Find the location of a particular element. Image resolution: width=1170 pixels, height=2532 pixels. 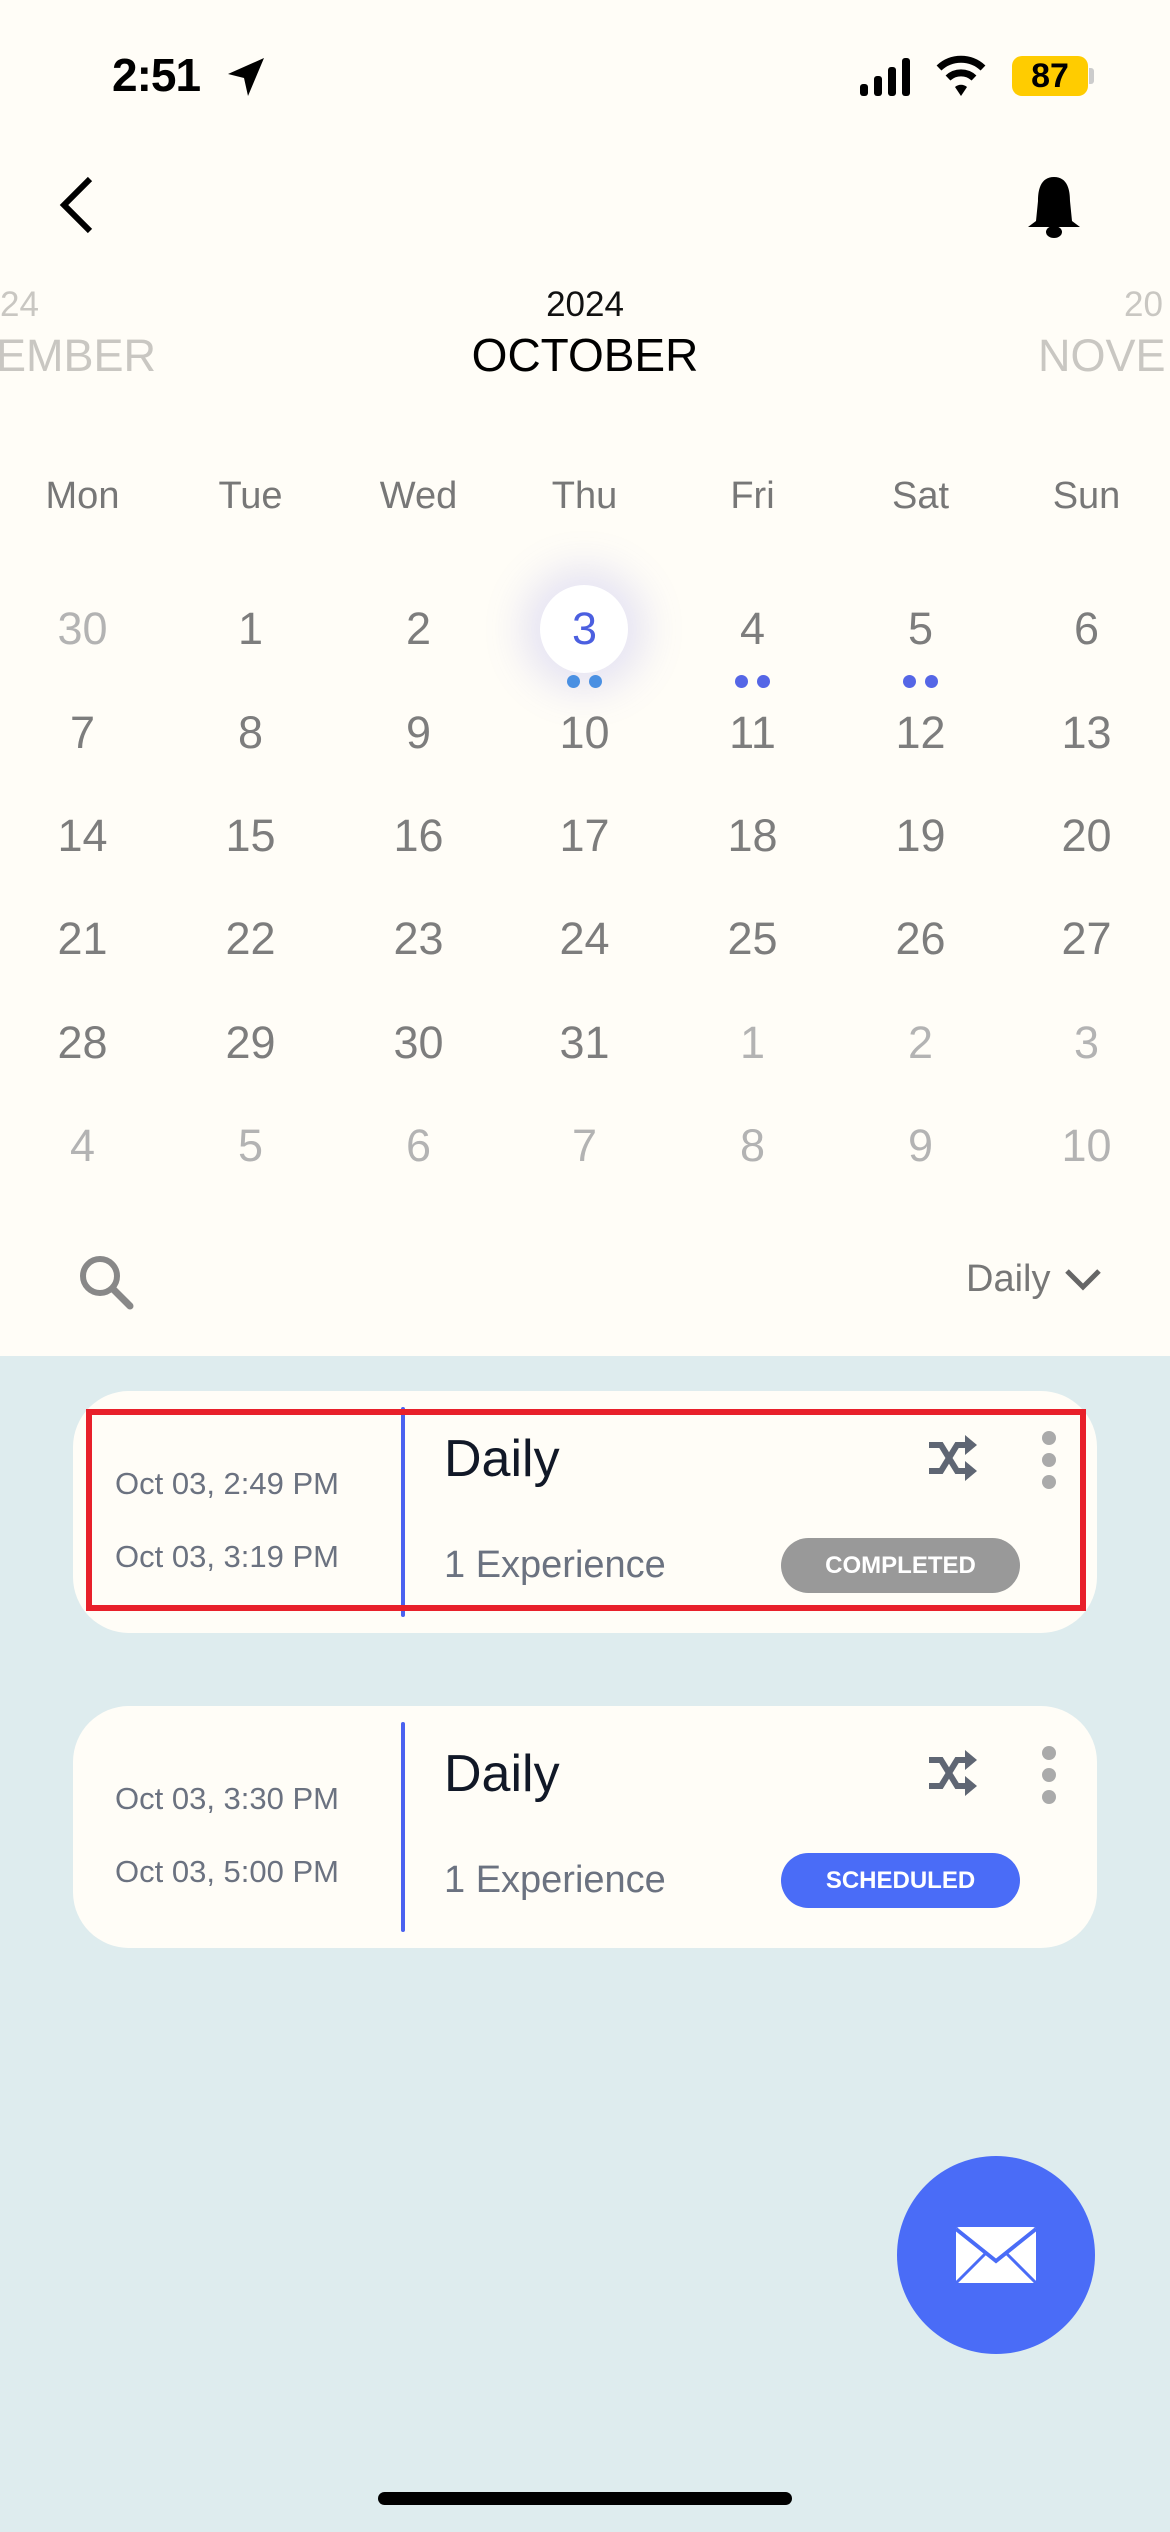

weekday-sun: Sun is located at coordinates (1086, 496).